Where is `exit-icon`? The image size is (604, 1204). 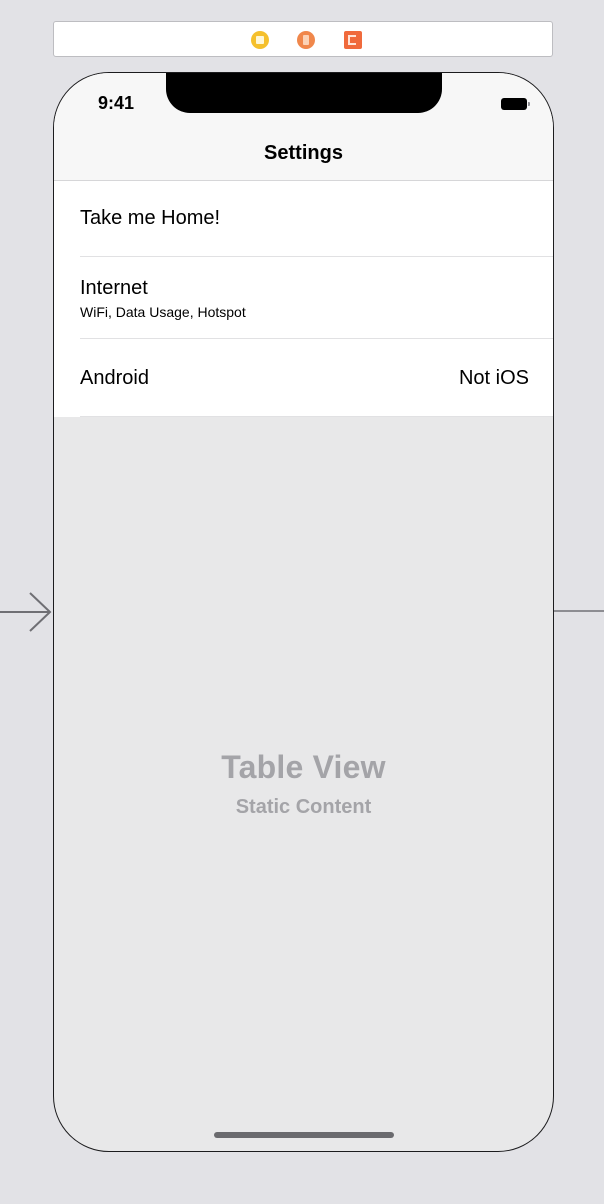
exit-icon is located at coordinates (353, 40).